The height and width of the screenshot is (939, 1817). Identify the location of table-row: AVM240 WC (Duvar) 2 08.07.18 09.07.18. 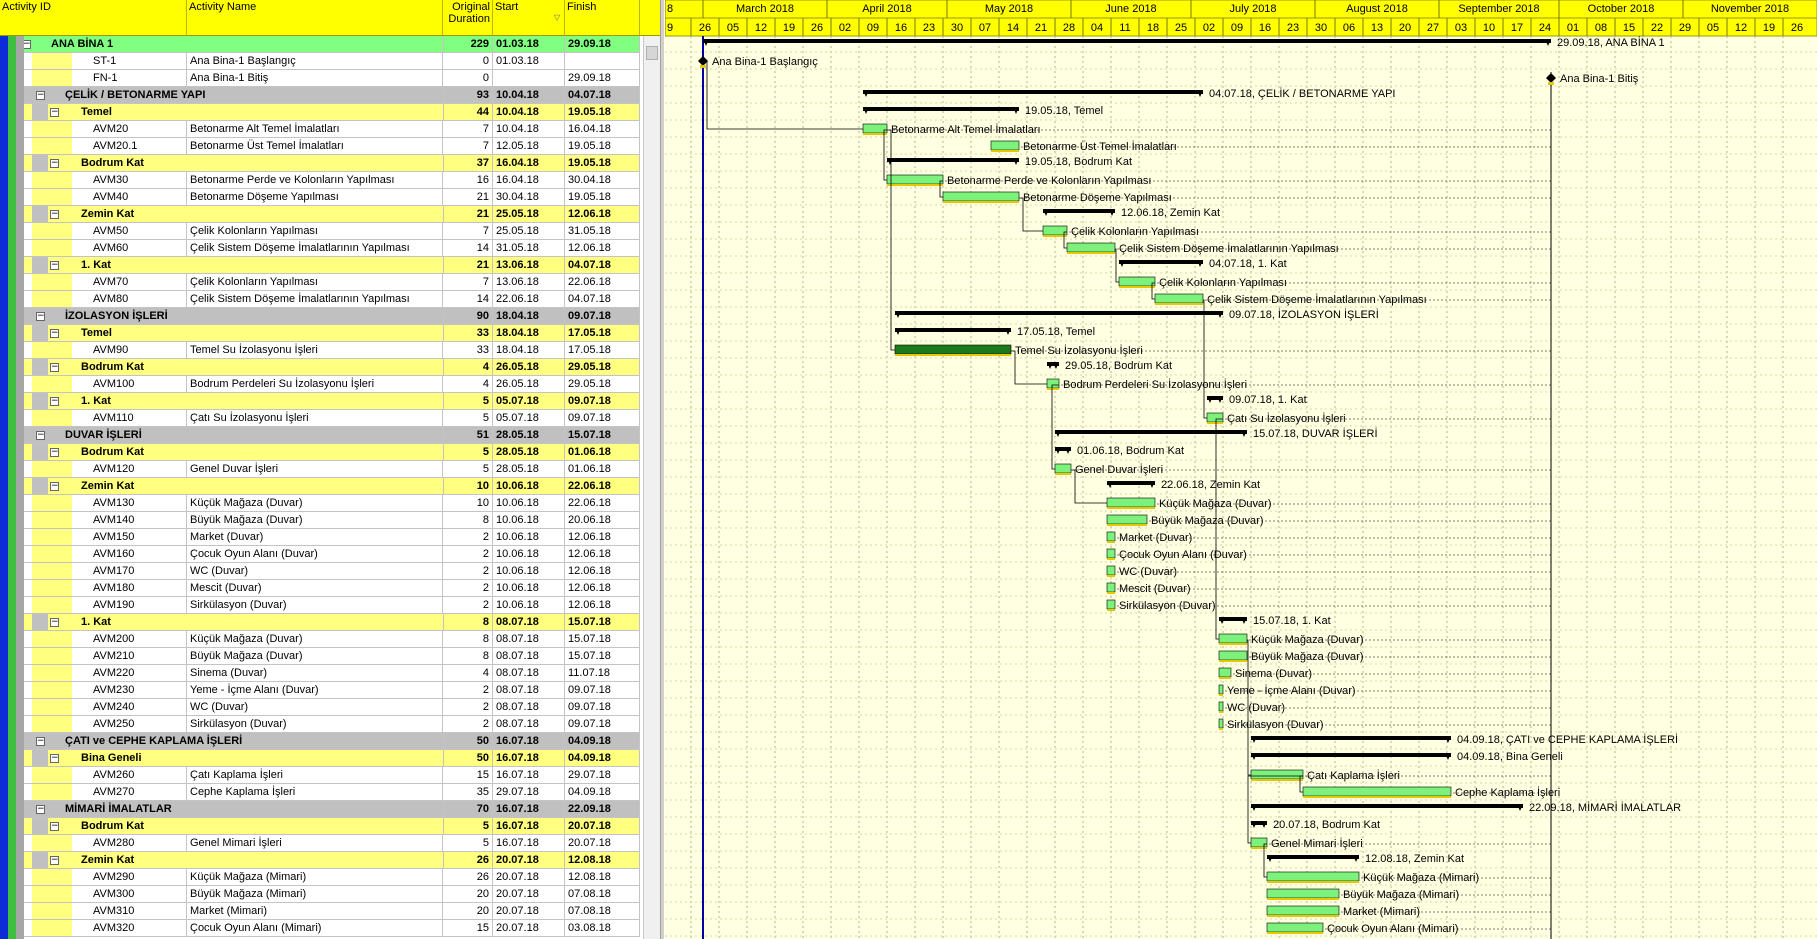
(320, 707).